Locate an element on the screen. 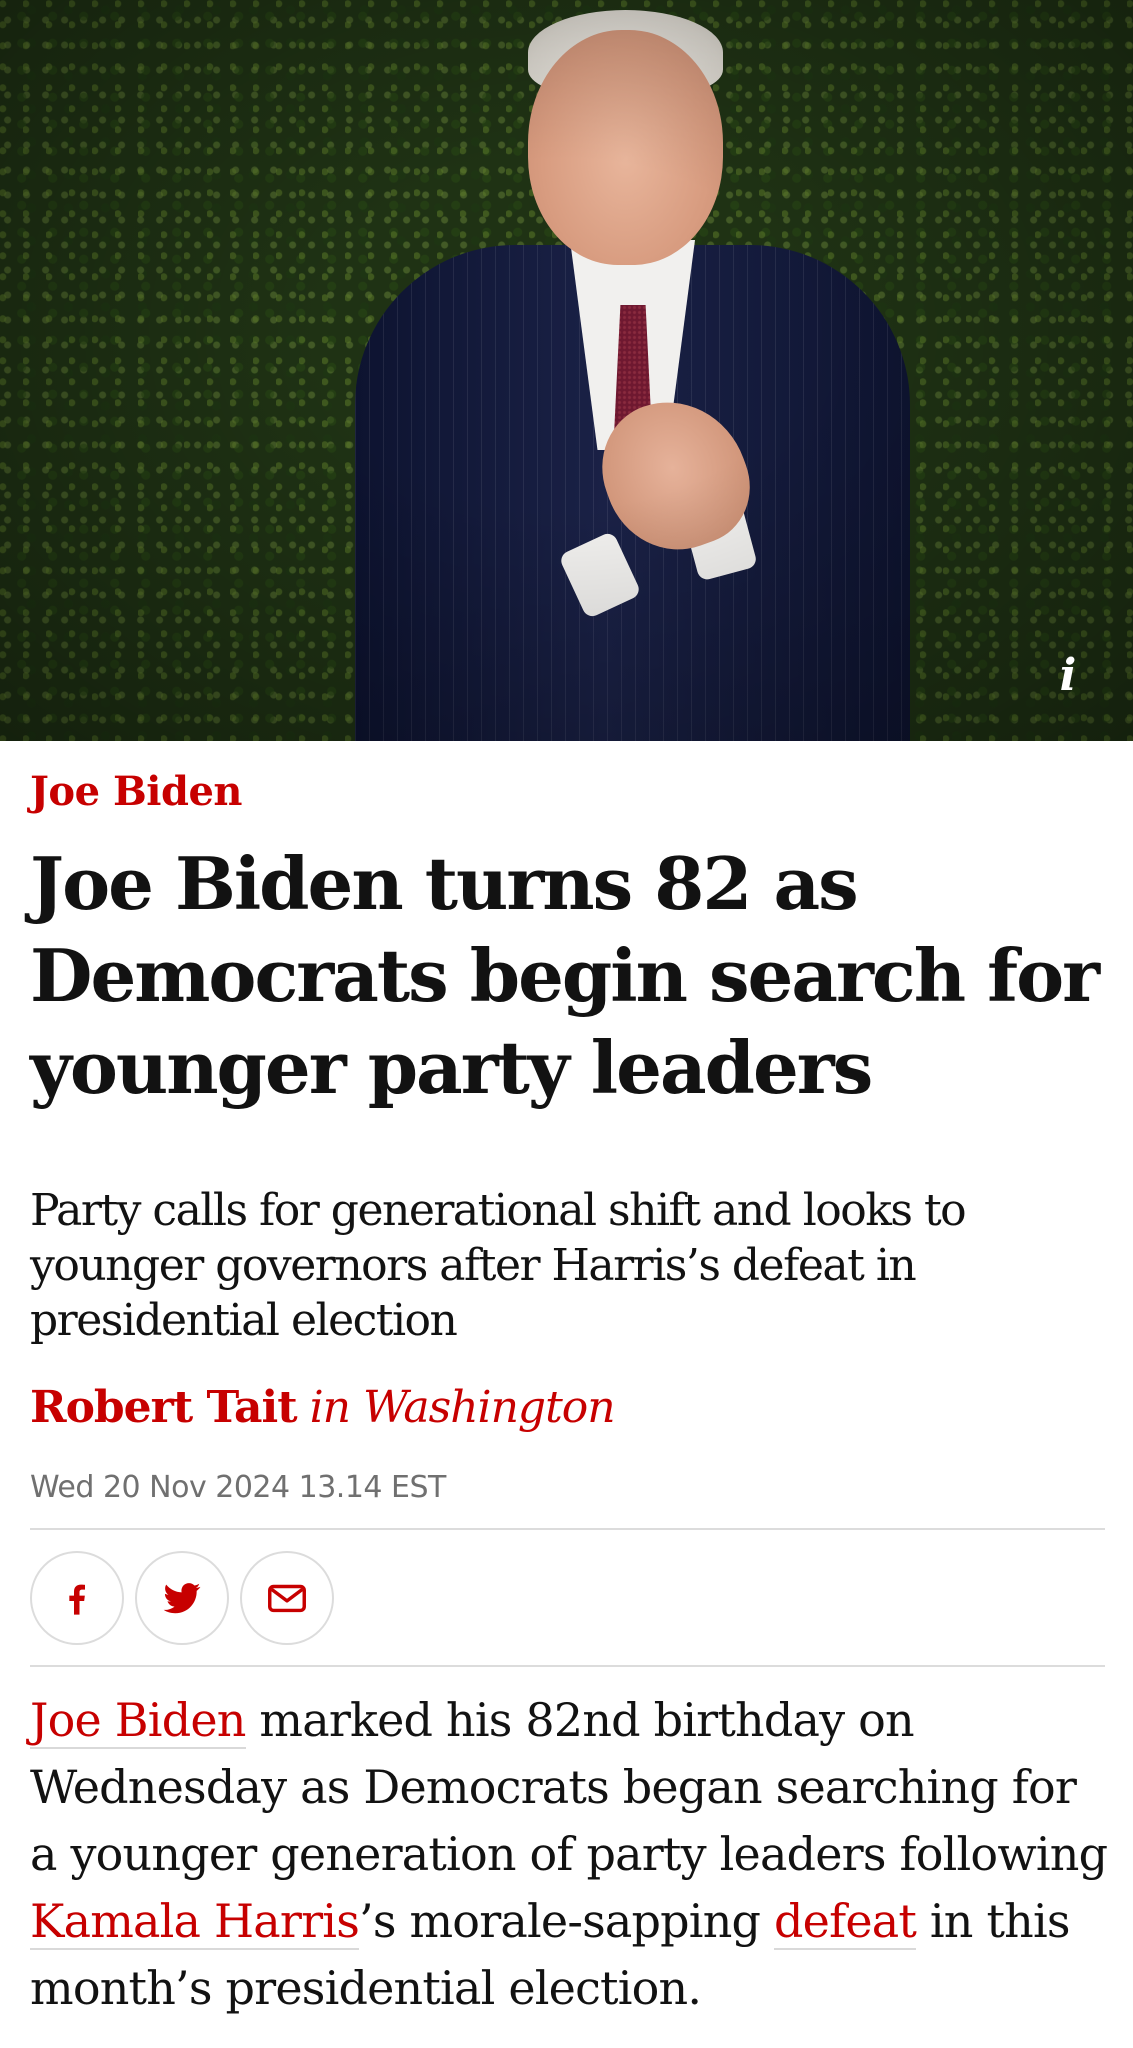 The height and width of the screenshot is (2048, 1133). share-twitter-button is located at coordinates (182, 1598).